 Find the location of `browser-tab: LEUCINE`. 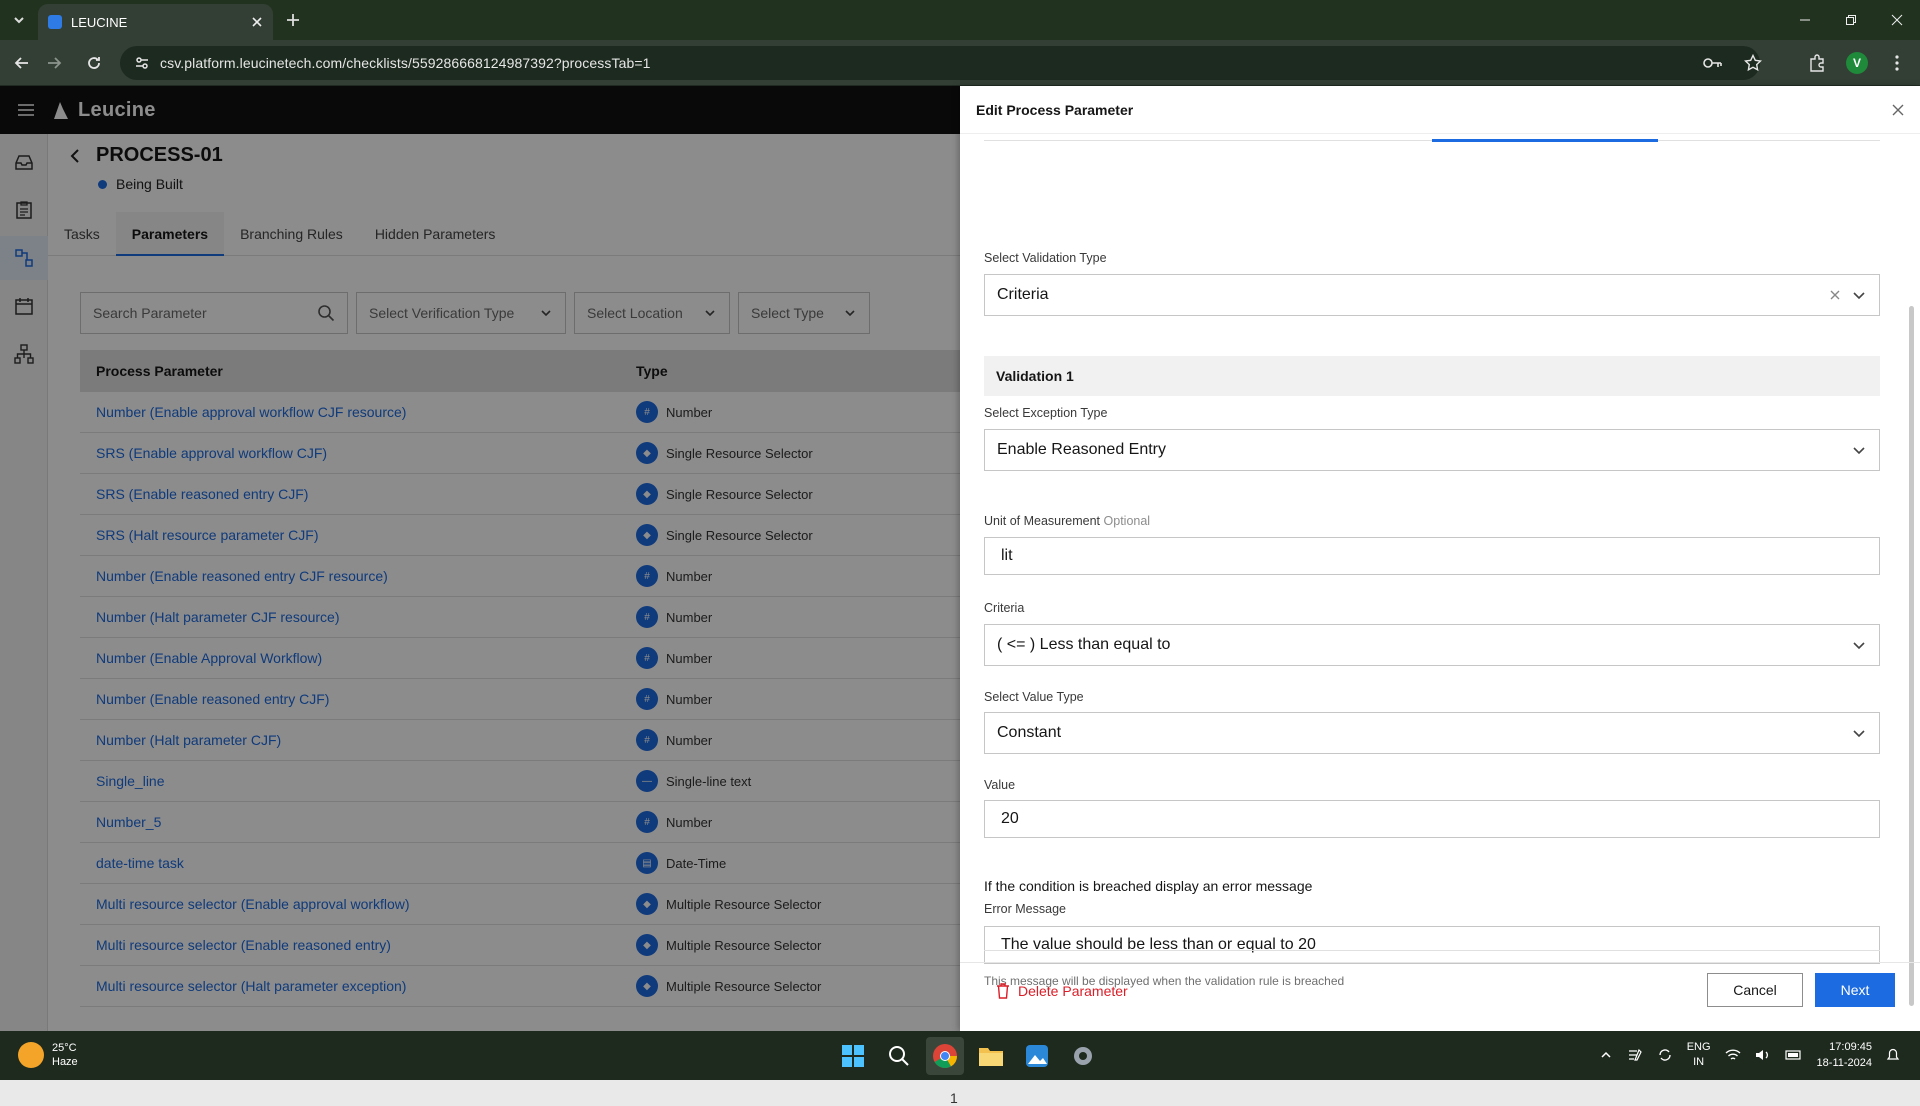

browser-tab: LEUCINE is located at coordinates (155, 22).